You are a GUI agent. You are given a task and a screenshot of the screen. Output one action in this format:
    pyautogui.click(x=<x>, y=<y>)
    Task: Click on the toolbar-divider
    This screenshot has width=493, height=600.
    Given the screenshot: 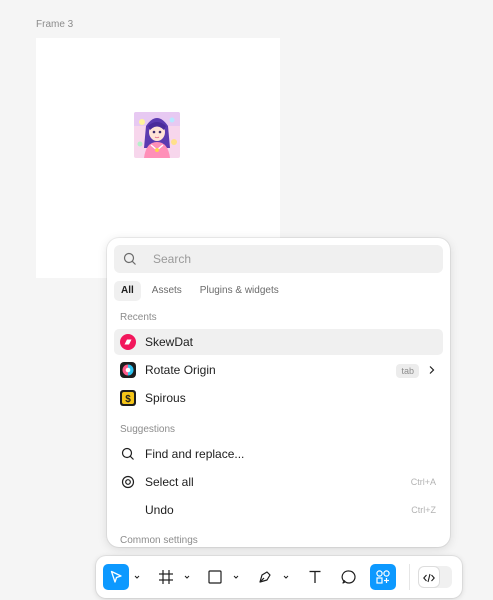 What is the action you would take?
    pyautogui.click(x=409, y=577)
    